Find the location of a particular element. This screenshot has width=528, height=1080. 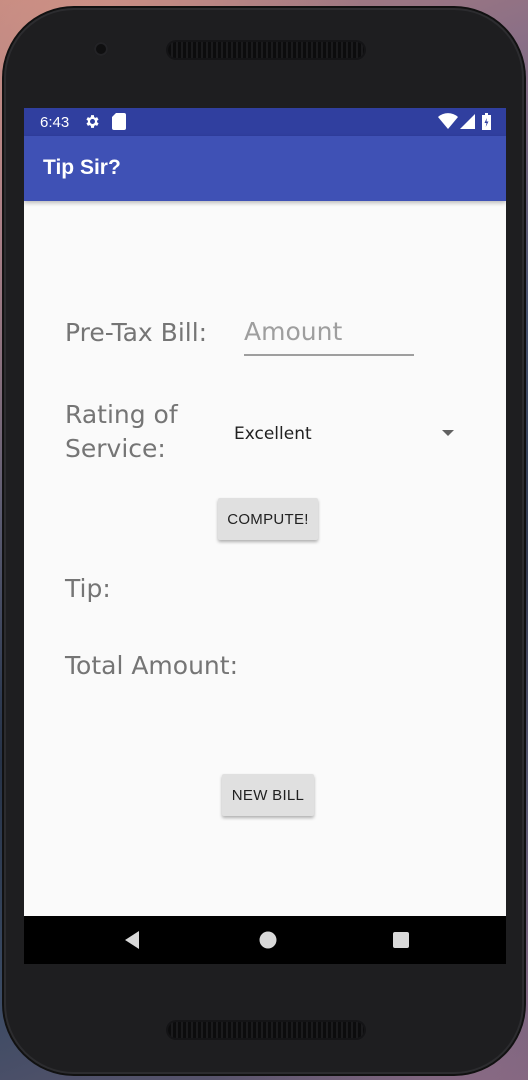

home-icon is located at coordinates (268, 940).